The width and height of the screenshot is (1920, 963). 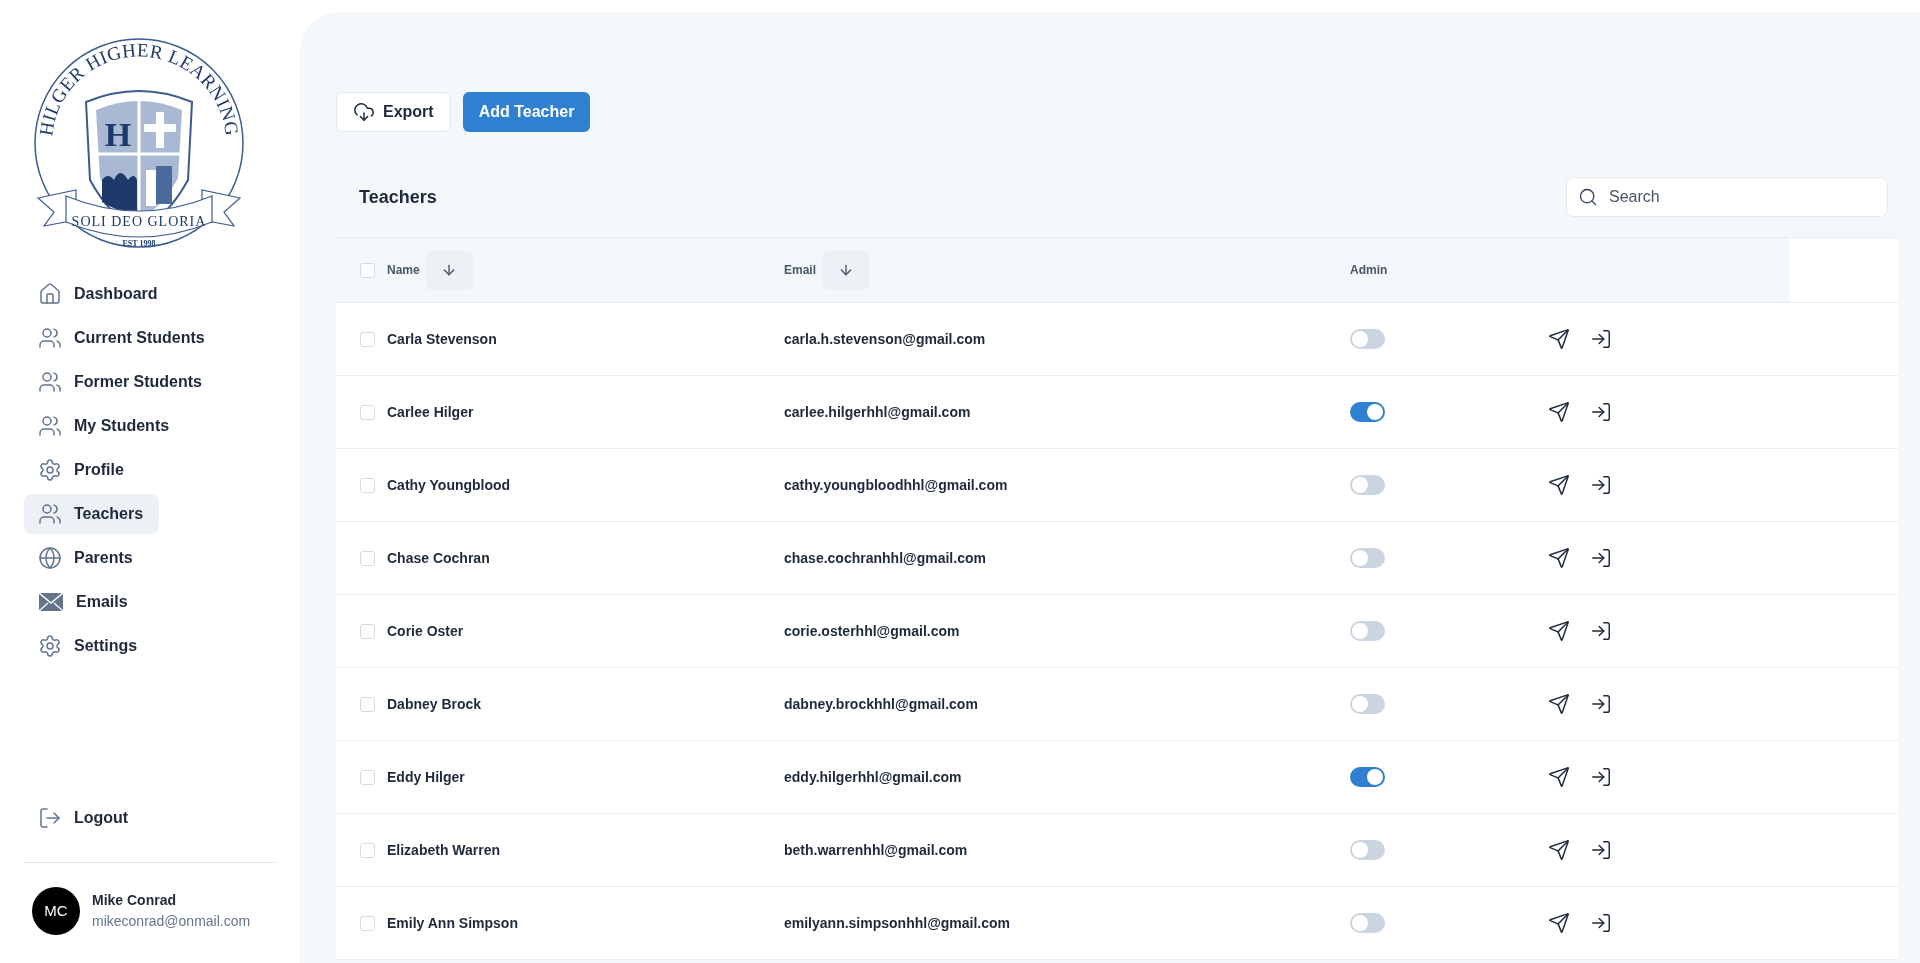 I want to click on teacher-name: Emily Ann Simpson, so click(x=452, y=923).